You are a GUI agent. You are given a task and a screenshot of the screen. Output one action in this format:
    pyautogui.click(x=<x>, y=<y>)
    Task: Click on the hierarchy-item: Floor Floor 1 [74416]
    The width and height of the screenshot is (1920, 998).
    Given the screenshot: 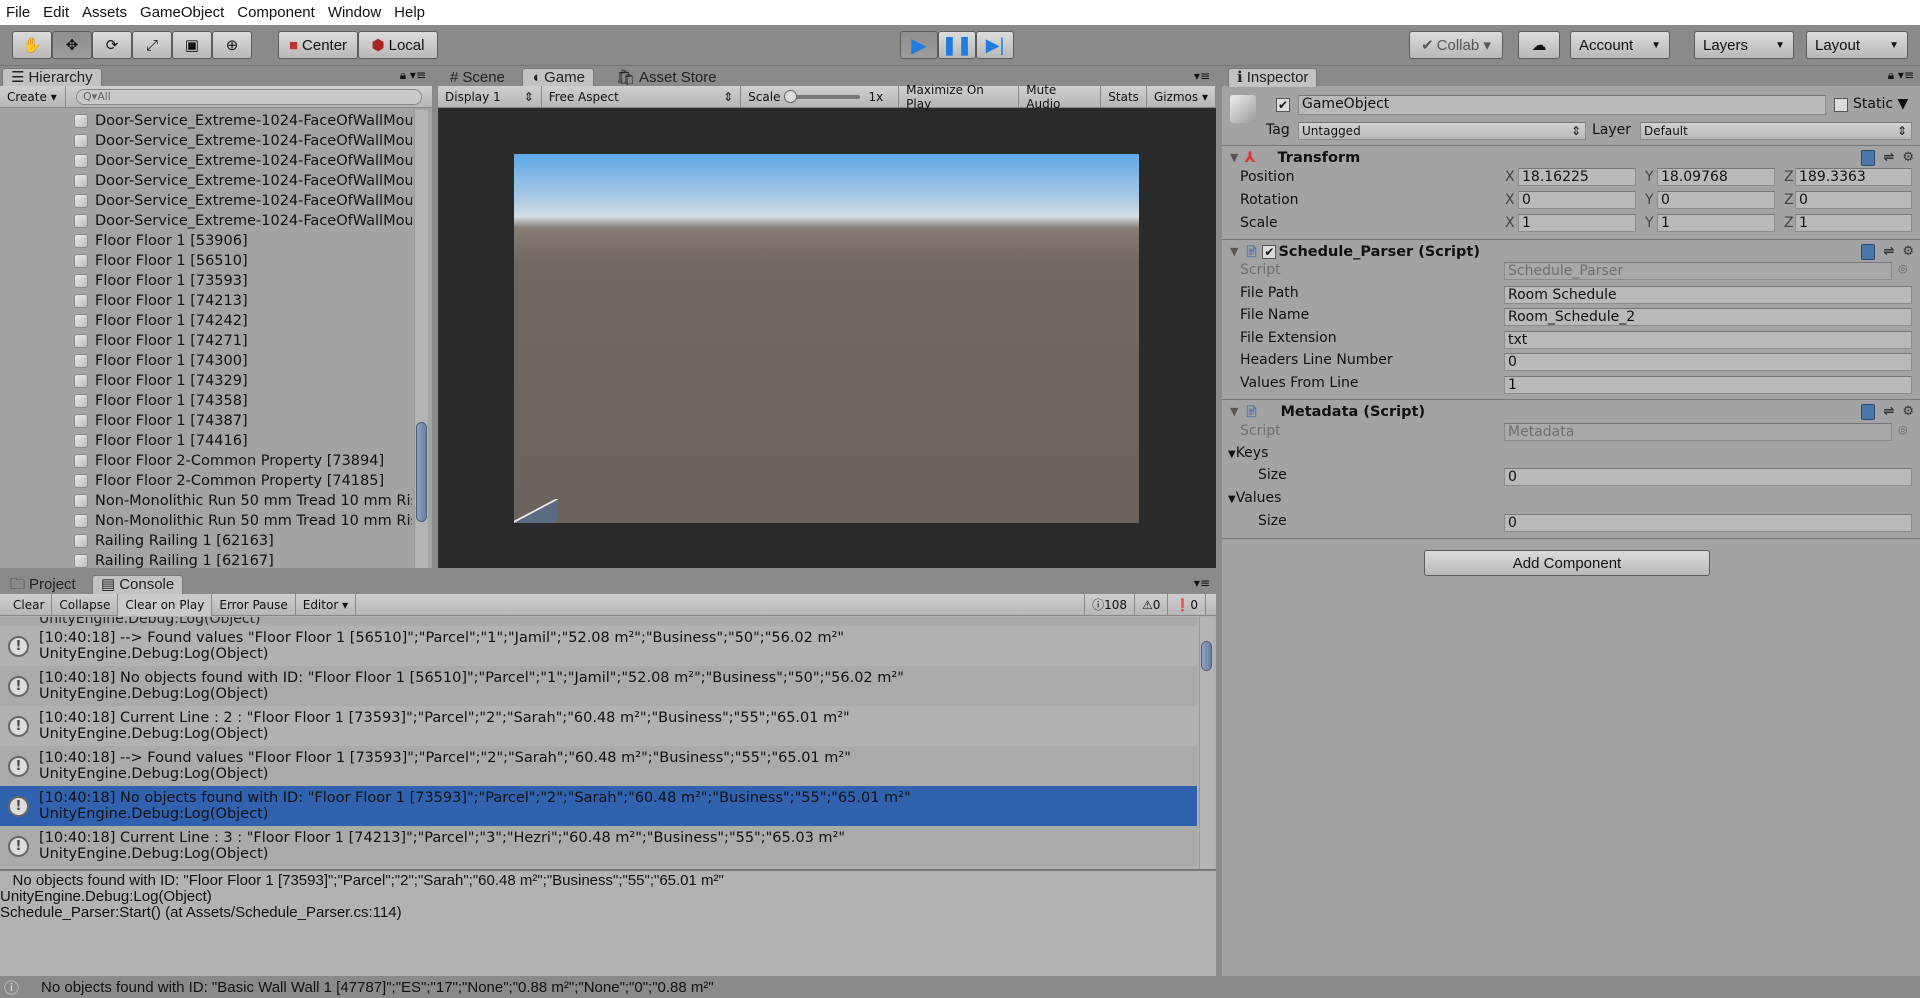 What is the action you would take?
    pyautogui.click(x=243, y=441)
    